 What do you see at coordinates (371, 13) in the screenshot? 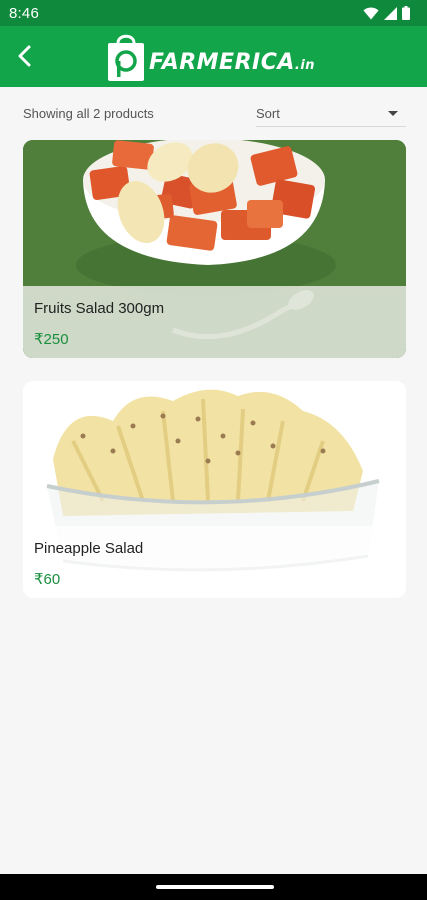
I see `wifi-icon` at bounding box center [371, 13].